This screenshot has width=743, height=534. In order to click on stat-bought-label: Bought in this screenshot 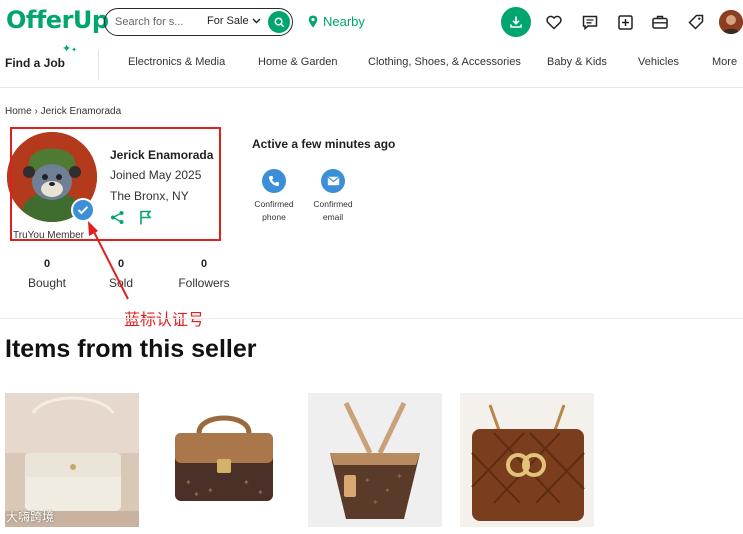, I will do `click(47, 283)`.